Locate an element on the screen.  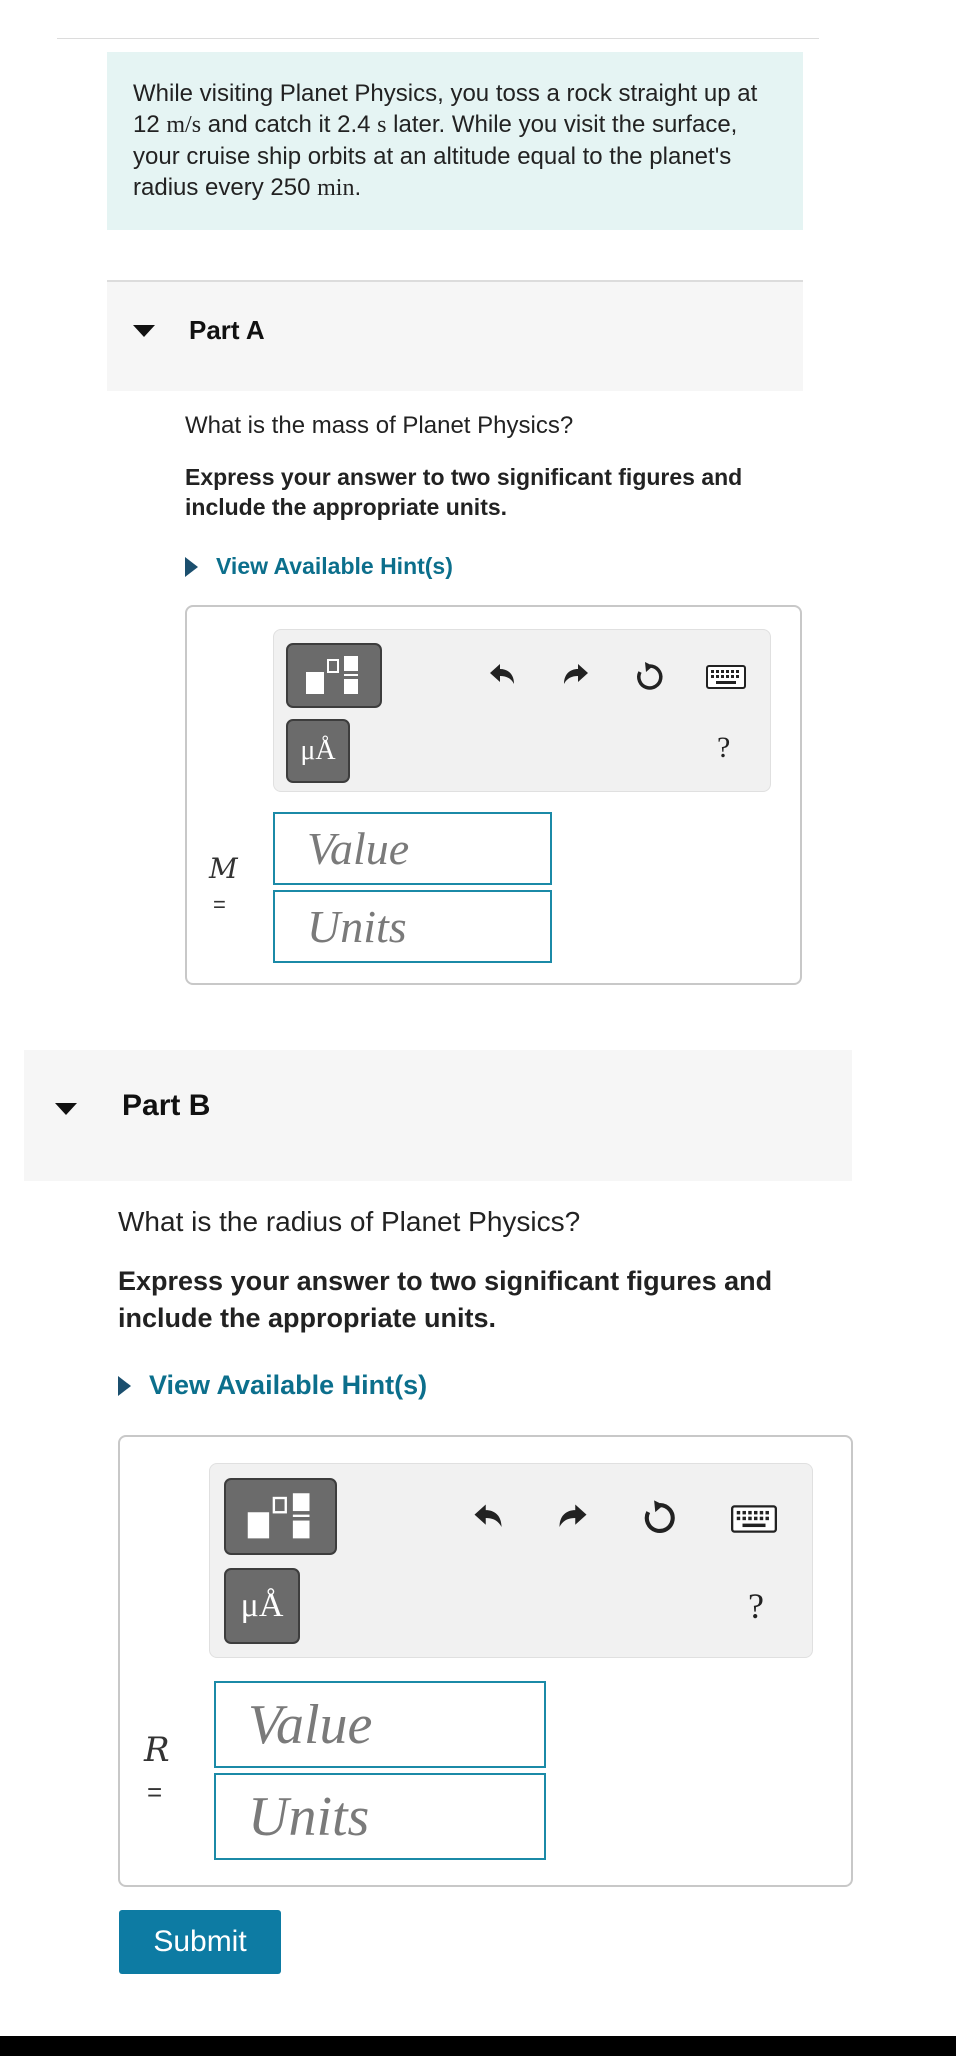
variable-r-label: R is located at coordinates (157, 1750).